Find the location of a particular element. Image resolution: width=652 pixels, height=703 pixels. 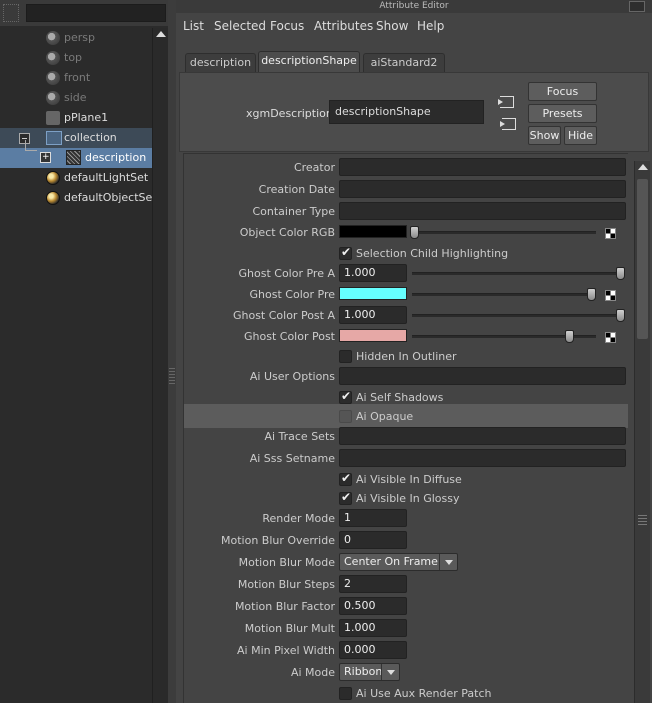

outliner-item-label: collection is located at coordinates (90, 137).